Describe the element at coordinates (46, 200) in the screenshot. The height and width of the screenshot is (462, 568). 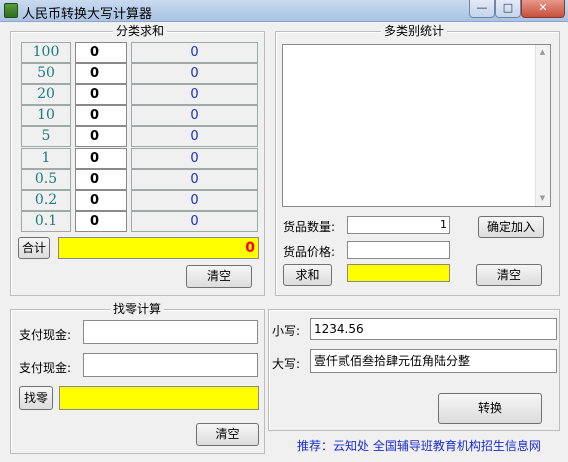
I see `denomination-cell: 0.2` at that location.